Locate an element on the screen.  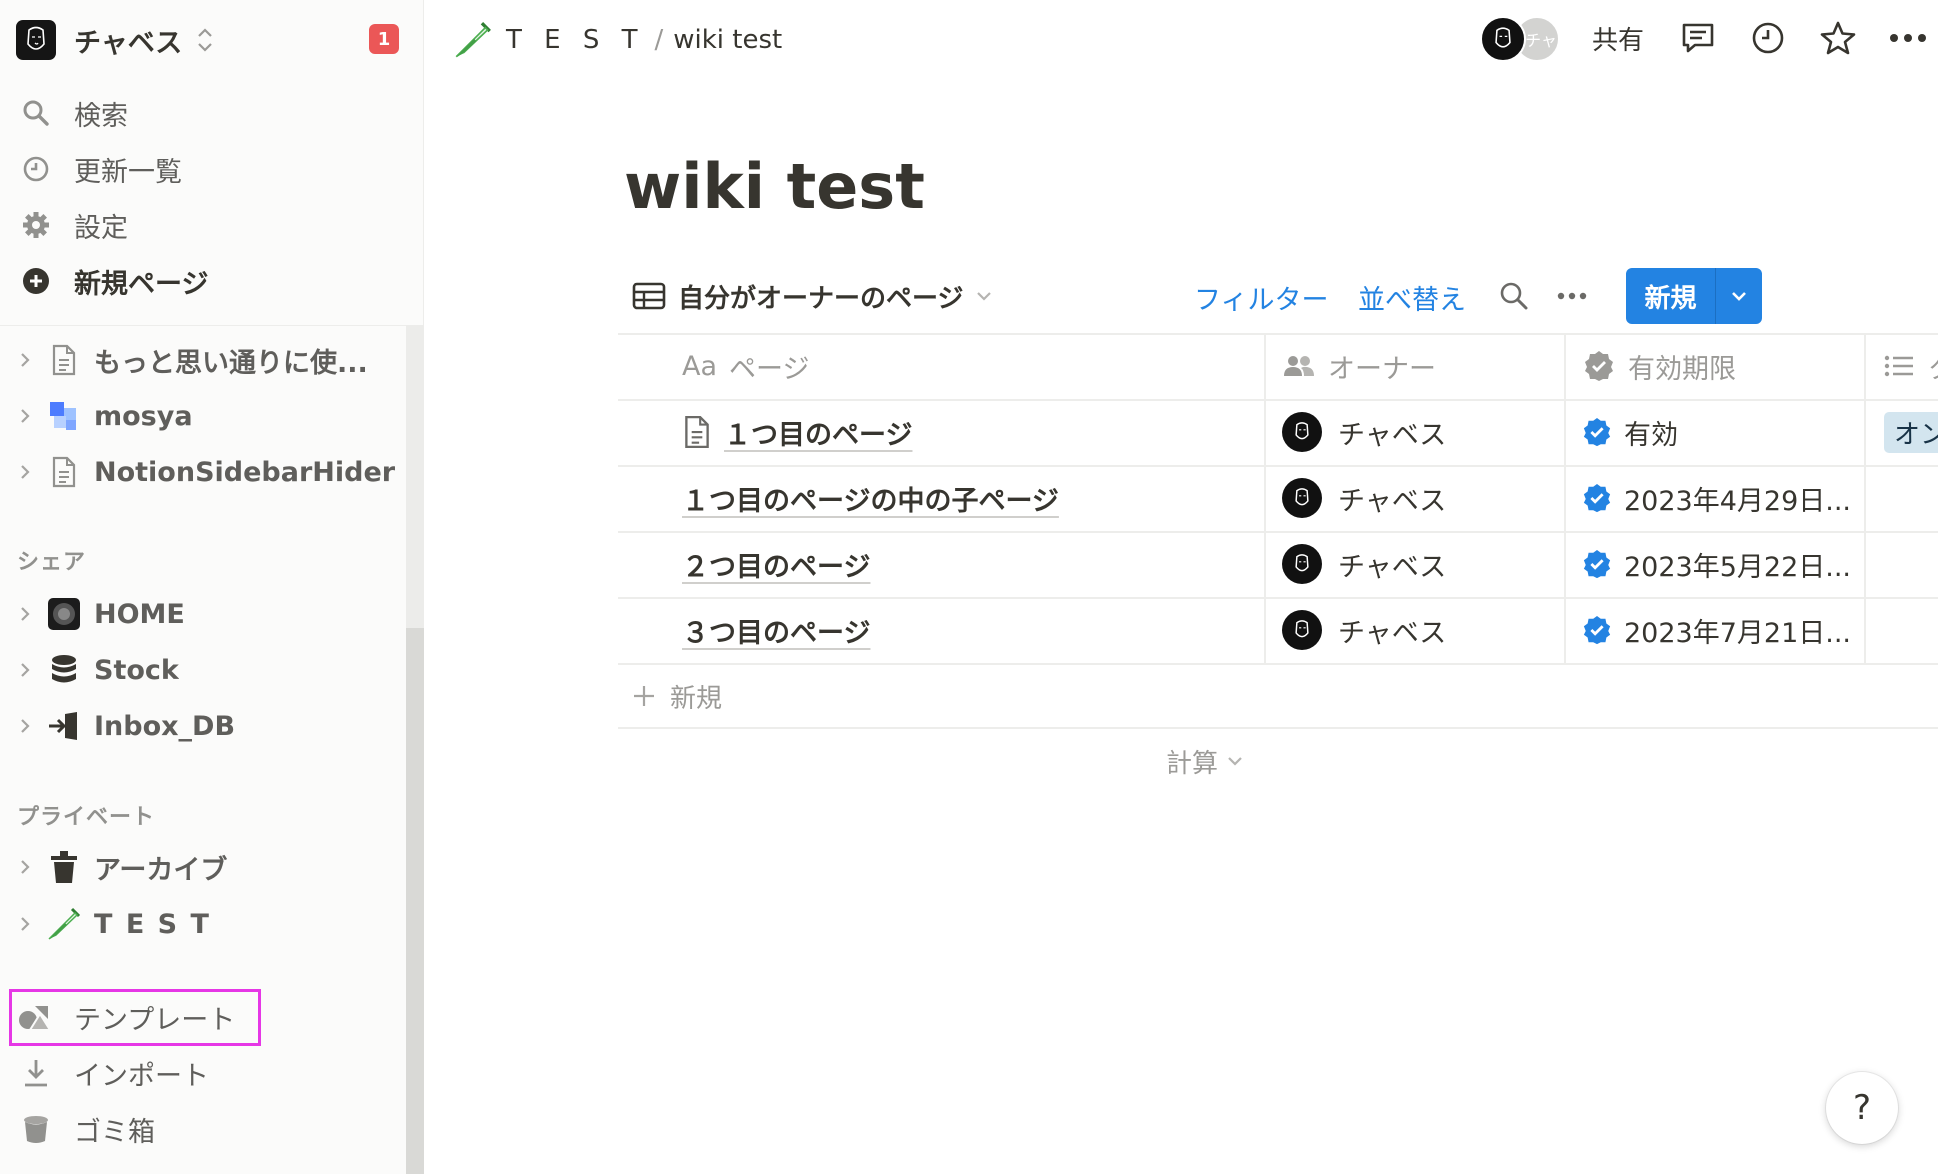
column-header-verification: 有効期限 is located at coordinates (1659, 366).